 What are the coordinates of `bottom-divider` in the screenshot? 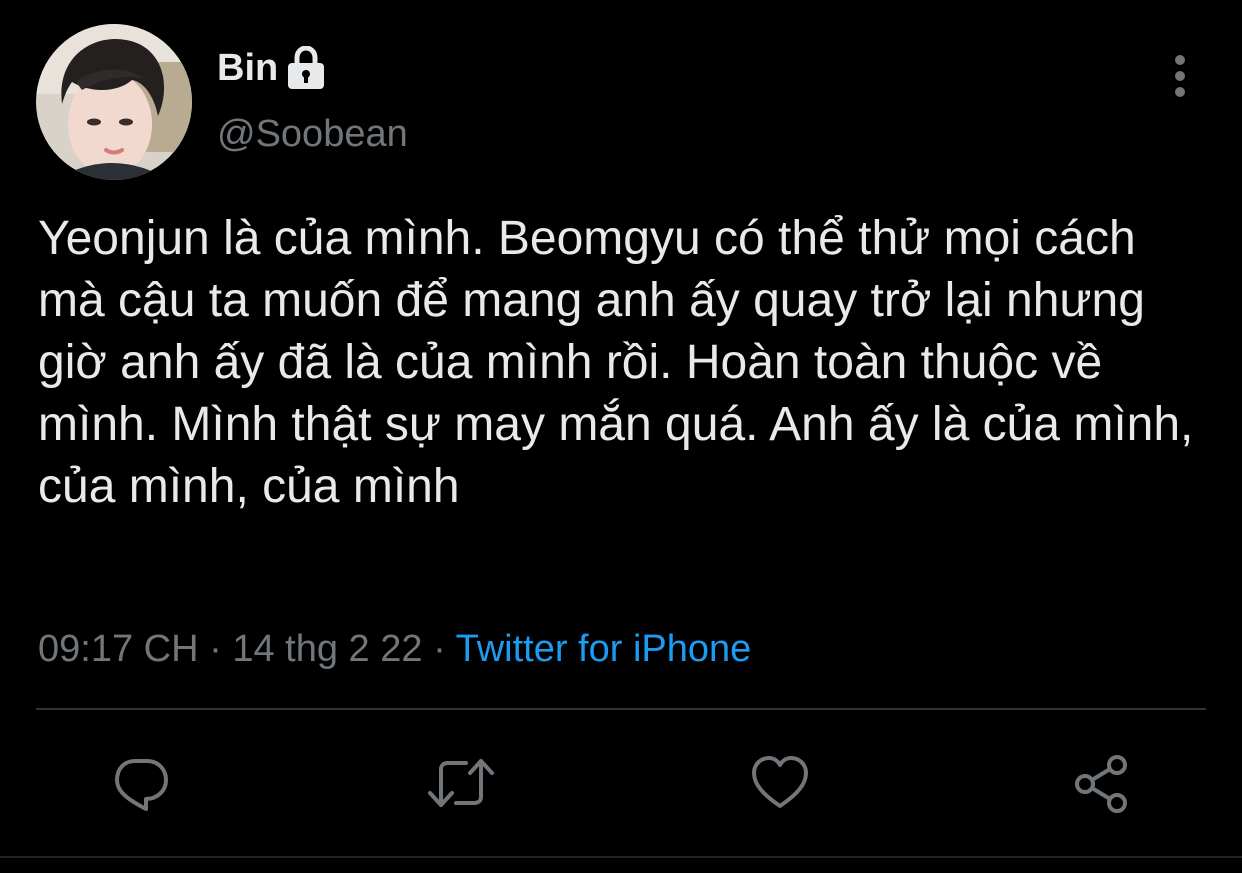 It's located at (621, 857).